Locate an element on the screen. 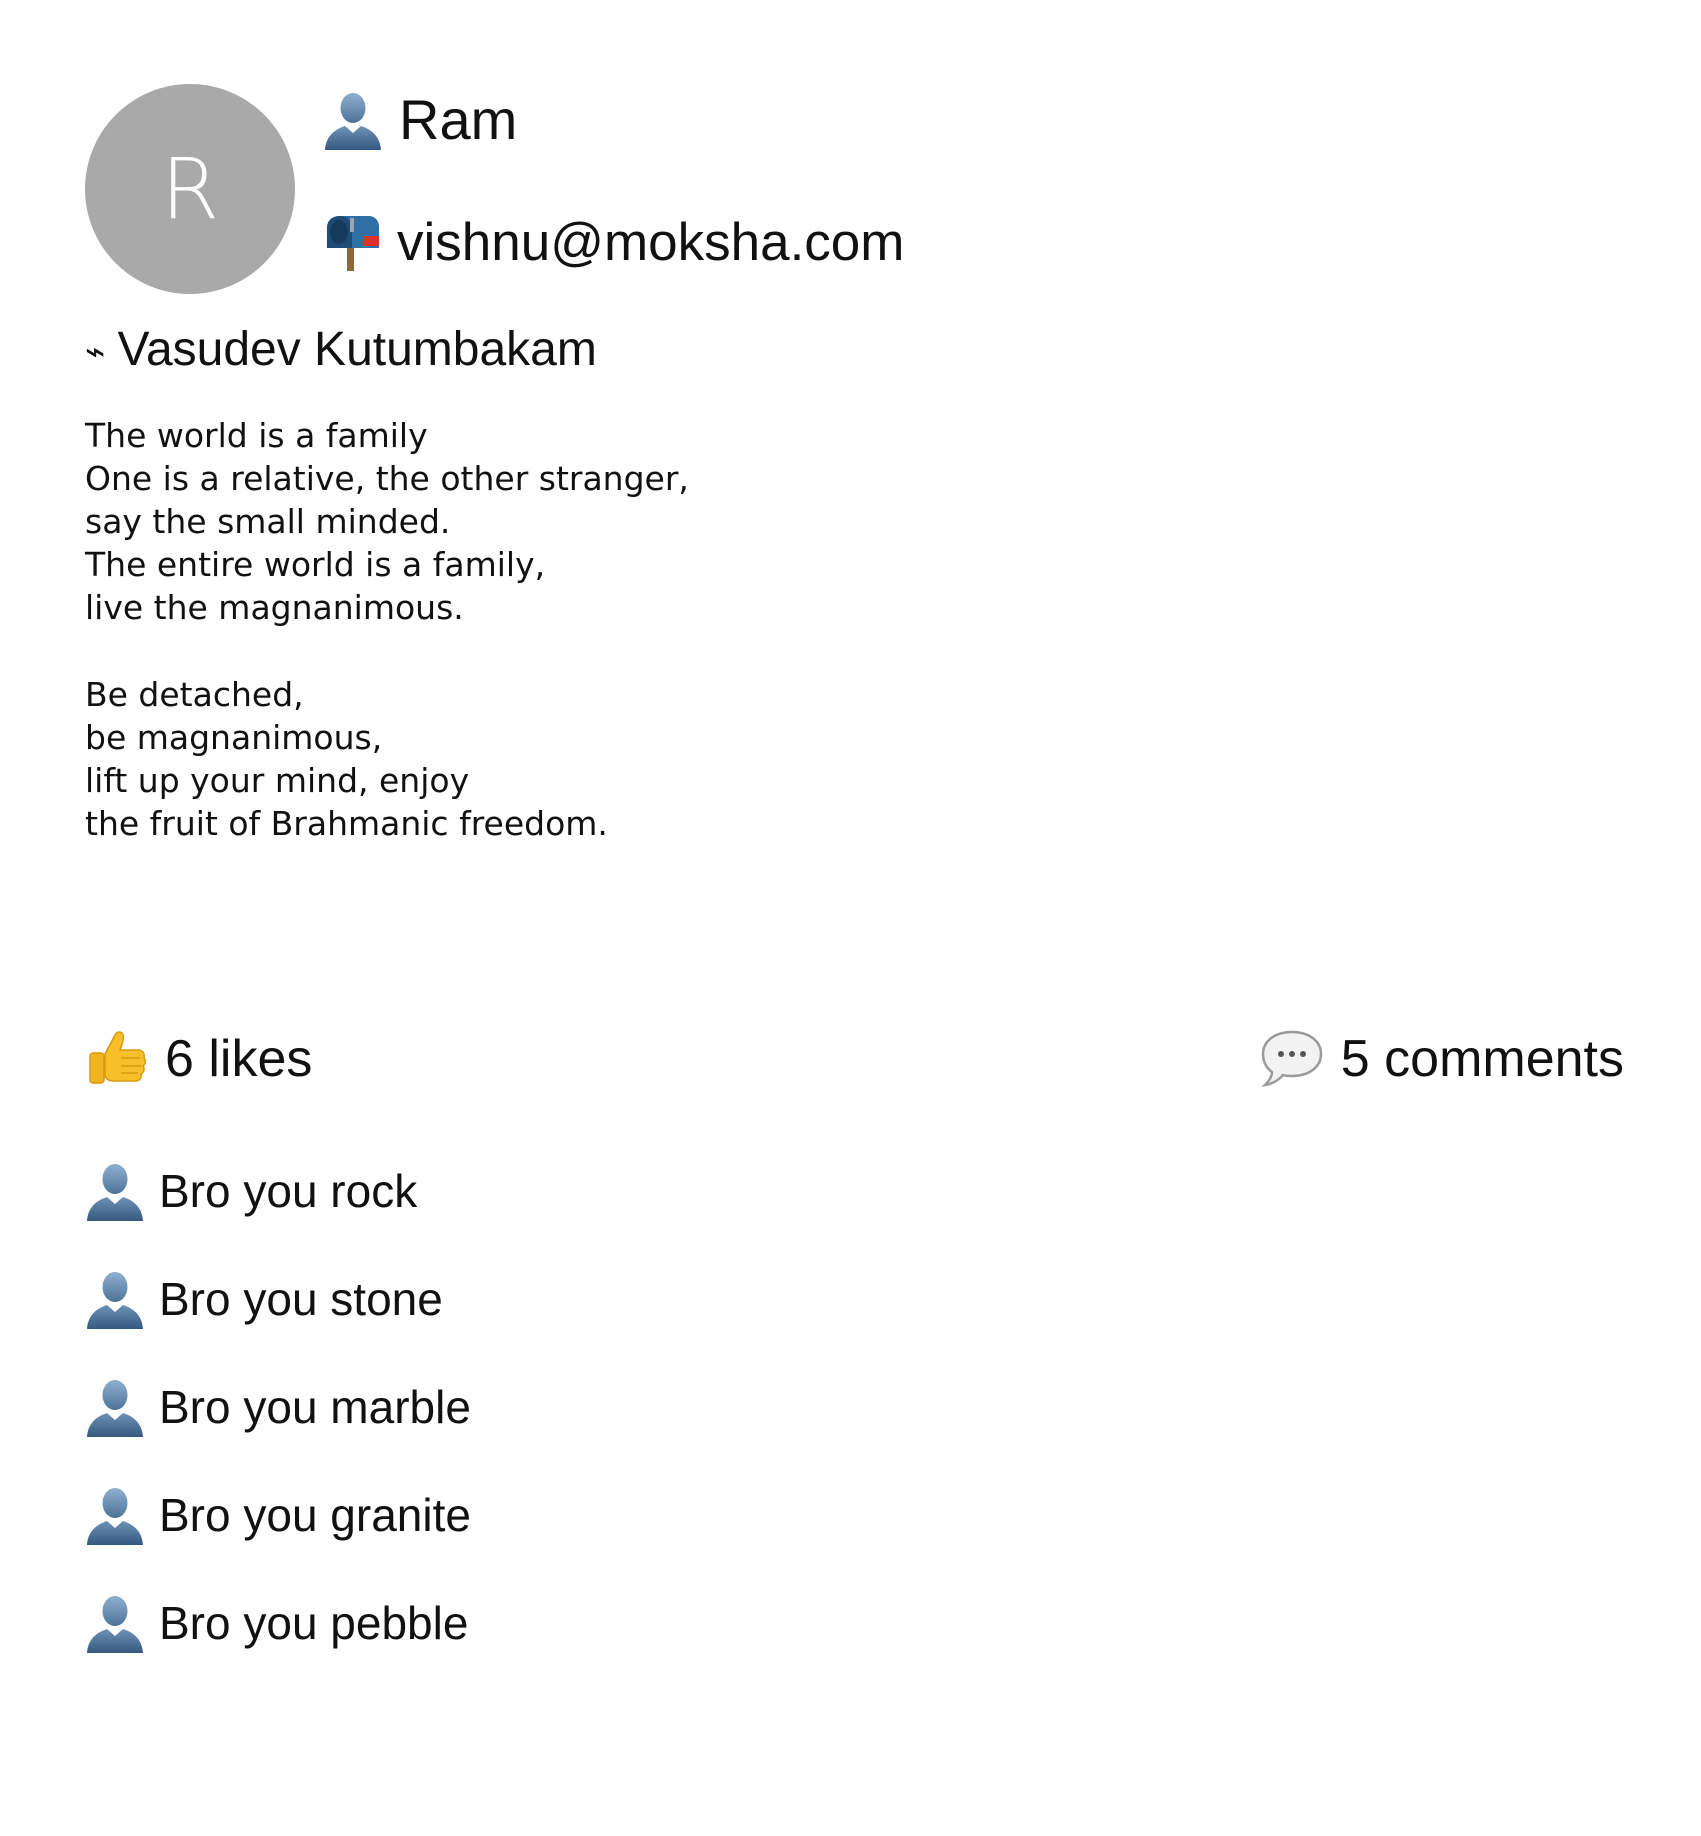  profile-email: vishnu@moksha.com is located at coordinates (651, 242).